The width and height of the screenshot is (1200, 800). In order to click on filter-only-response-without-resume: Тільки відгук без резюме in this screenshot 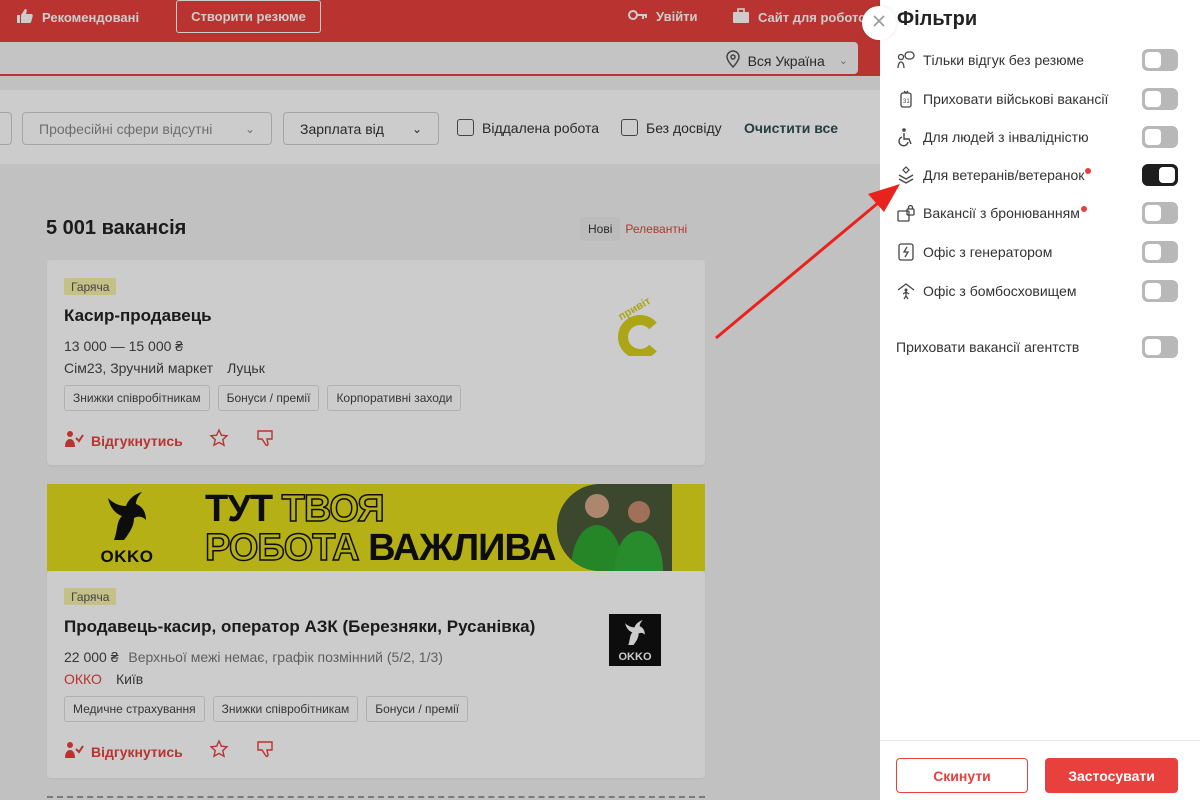, I will do `click(1037, 60)`.